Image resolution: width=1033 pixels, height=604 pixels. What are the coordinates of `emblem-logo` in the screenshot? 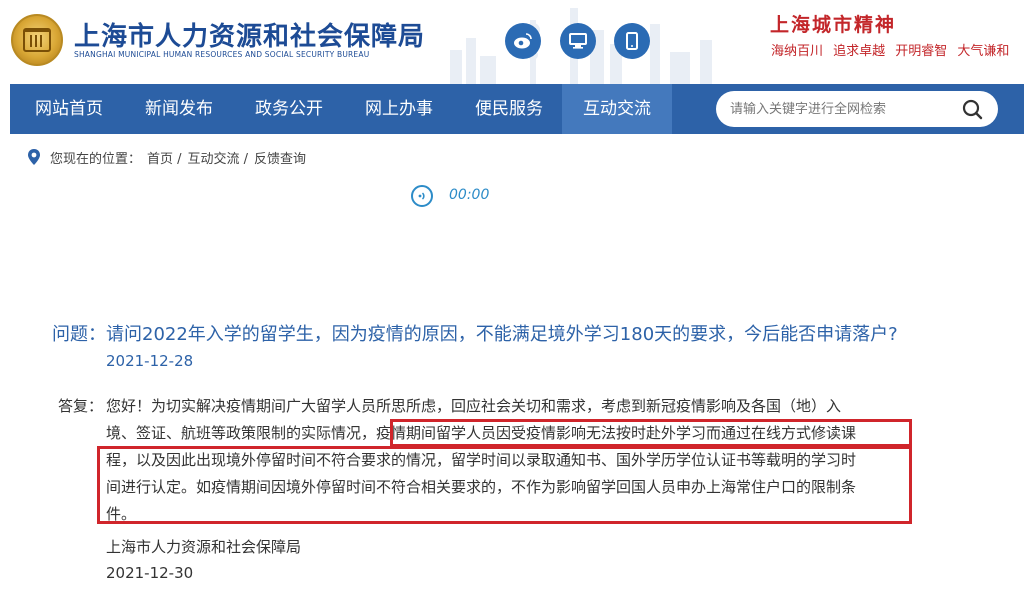 It's located at (37, 40).